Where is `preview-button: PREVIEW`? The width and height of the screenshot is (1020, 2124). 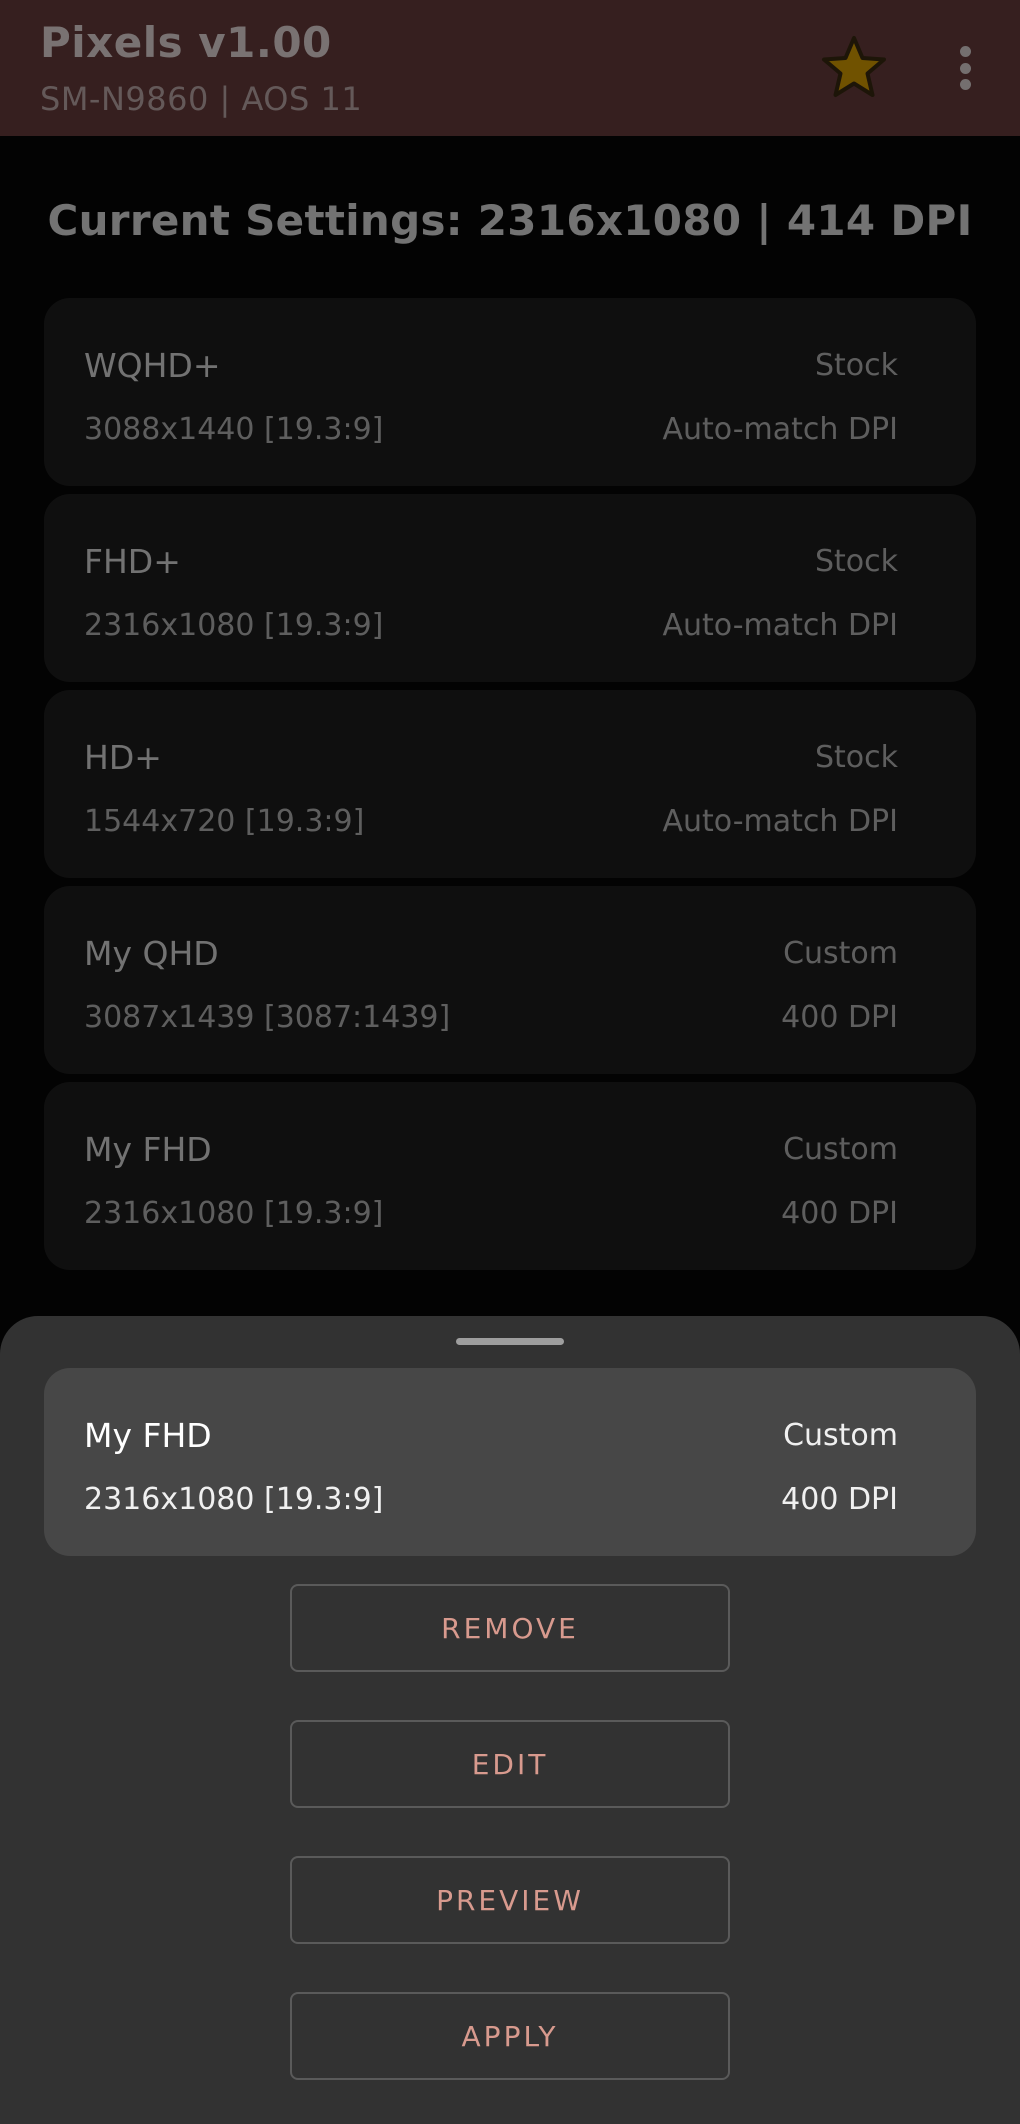 preview-button: PREVIEW is located at coordinates (510, 1900).